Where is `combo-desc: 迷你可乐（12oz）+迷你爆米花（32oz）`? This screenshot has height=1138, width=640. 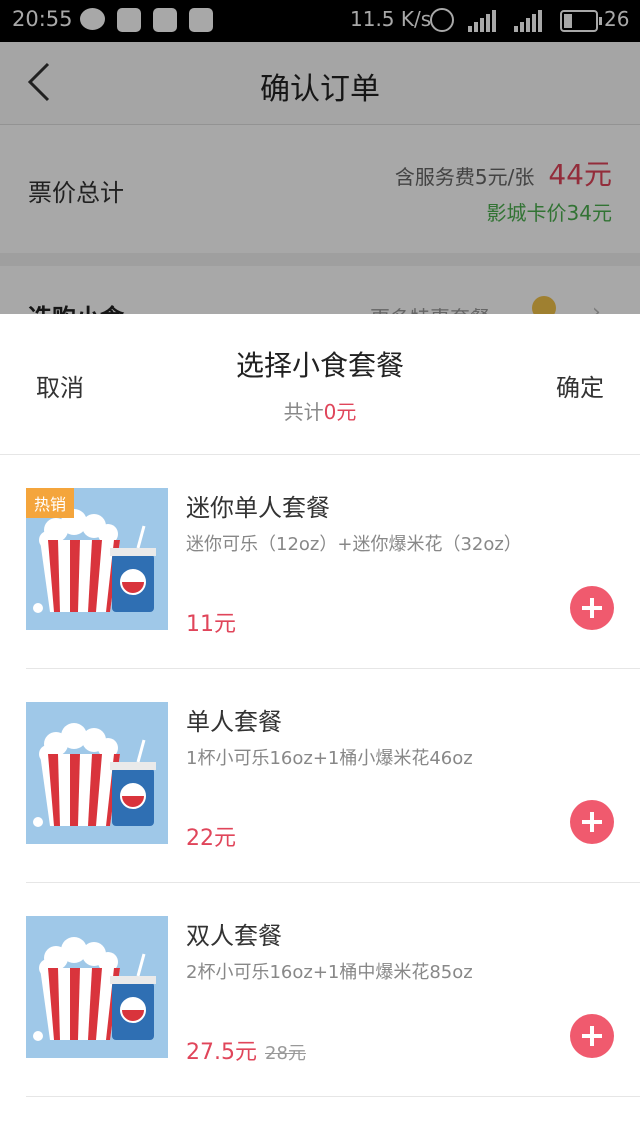
combo-desc: 迷你可乐（12oz）+迷你爆米花（32oz） is located at coordinates (354, 544).